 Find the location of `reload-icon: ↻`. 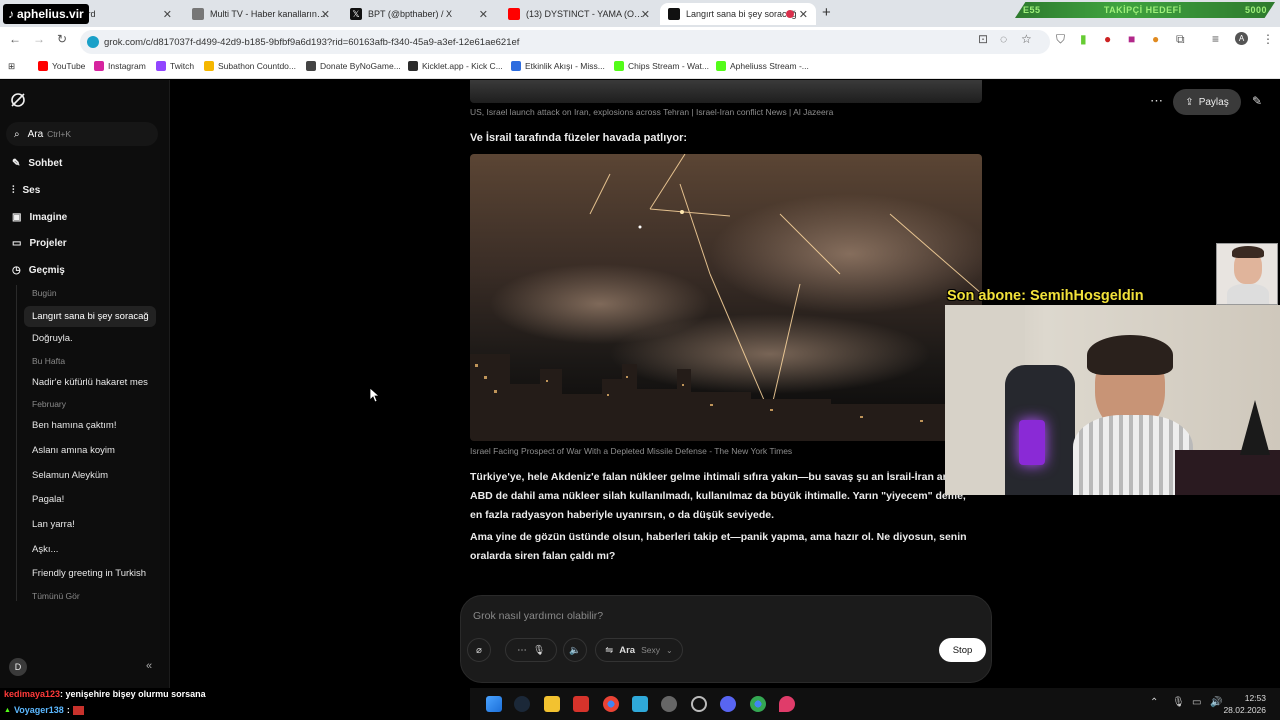

reload-icon: ↻ is located at coordinates (62, 39).